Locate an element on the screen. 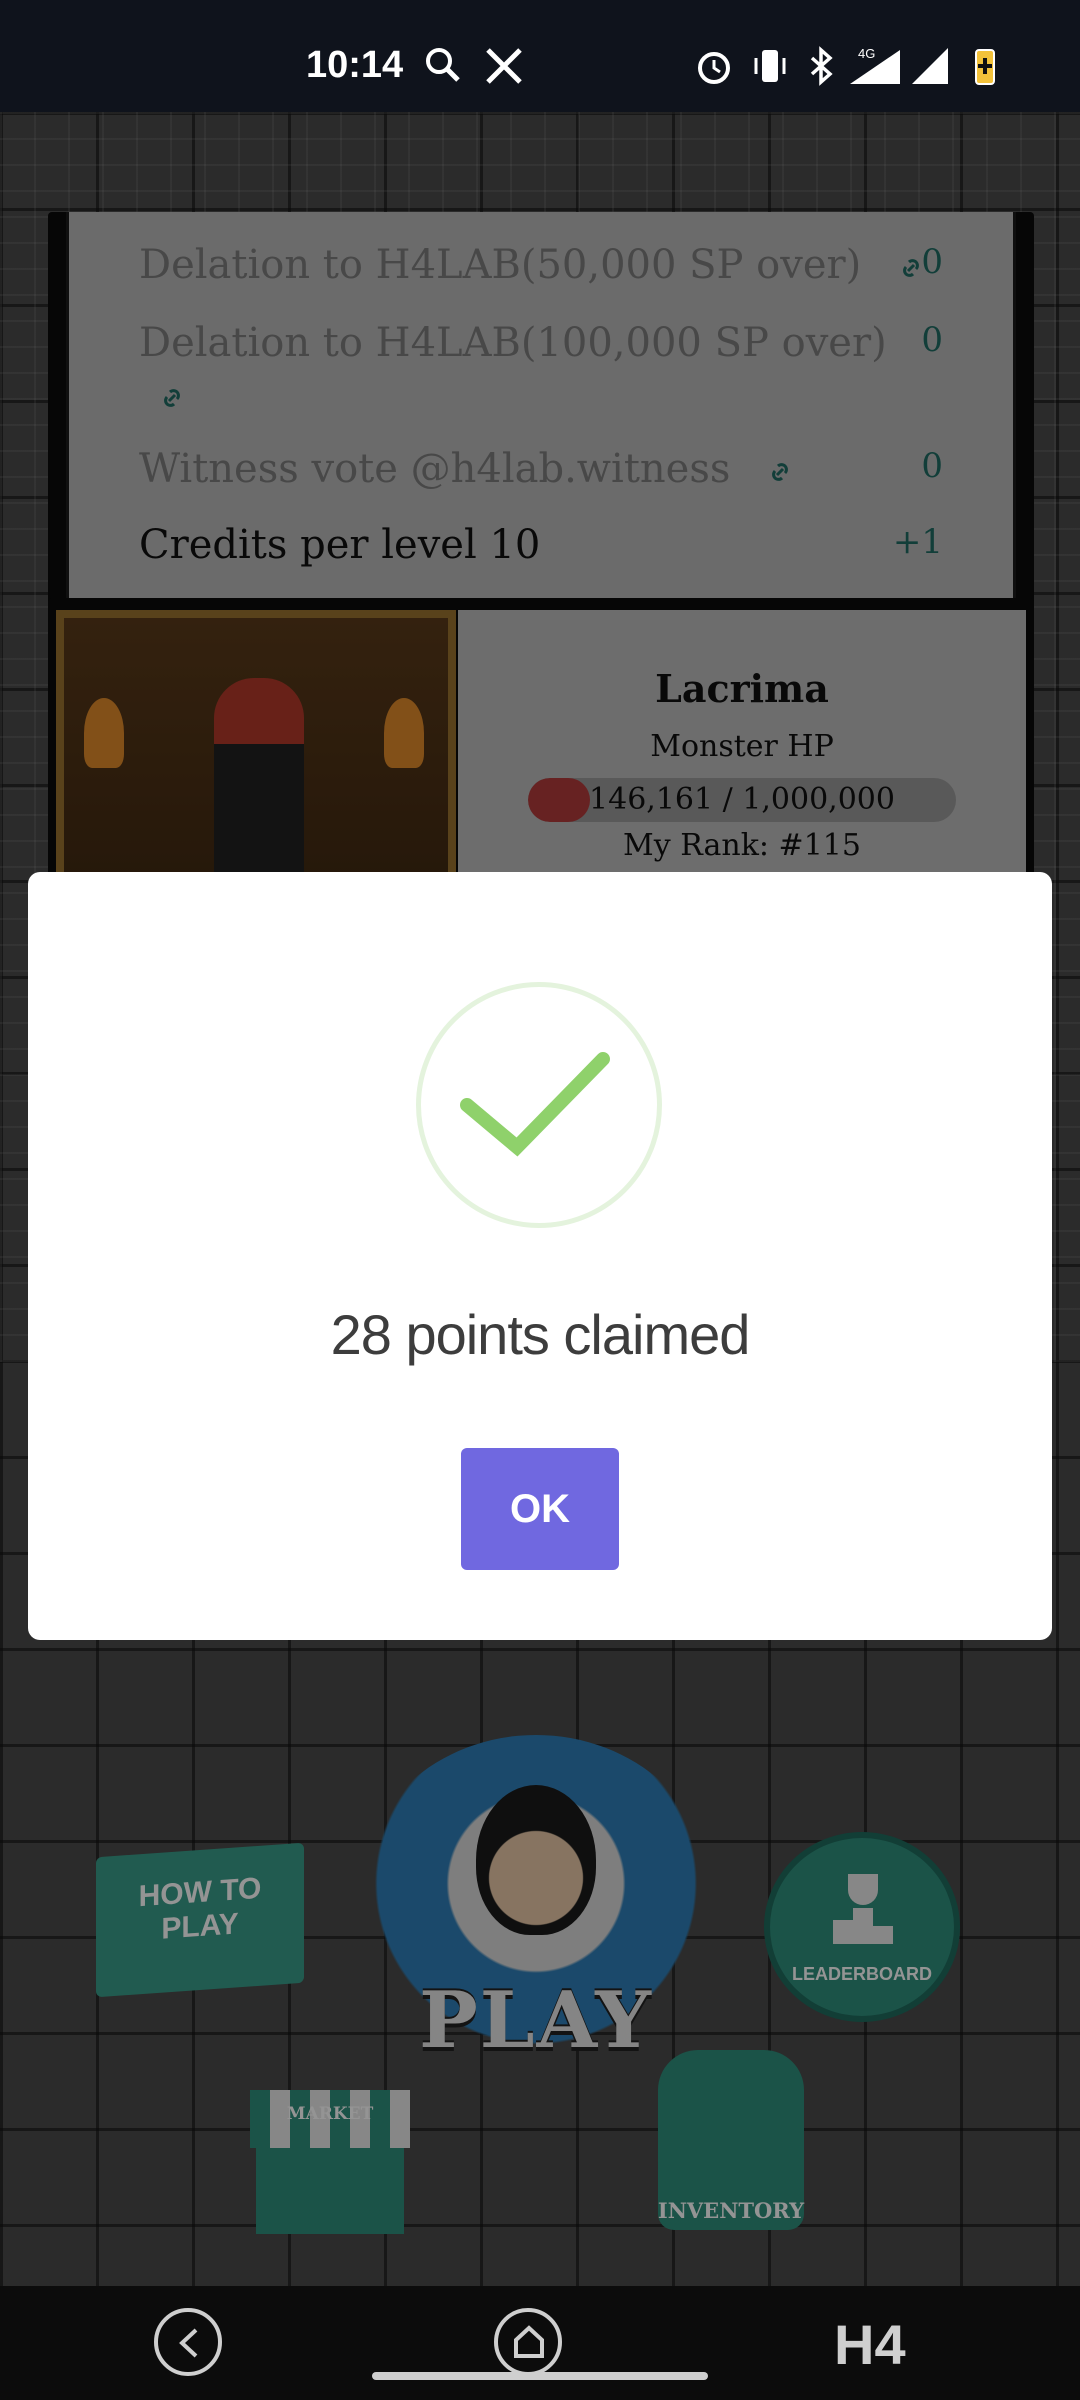  alarm-icon is located at coordinates (714, 68).